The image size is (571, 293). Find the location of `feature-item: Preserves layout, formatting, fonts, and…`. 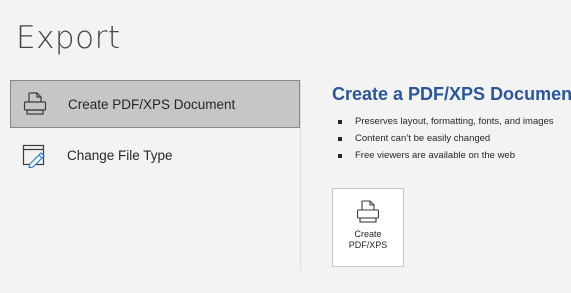

feature-item: Preserves layout, formatting, fonts, and… is located at coordinates (451, 121).